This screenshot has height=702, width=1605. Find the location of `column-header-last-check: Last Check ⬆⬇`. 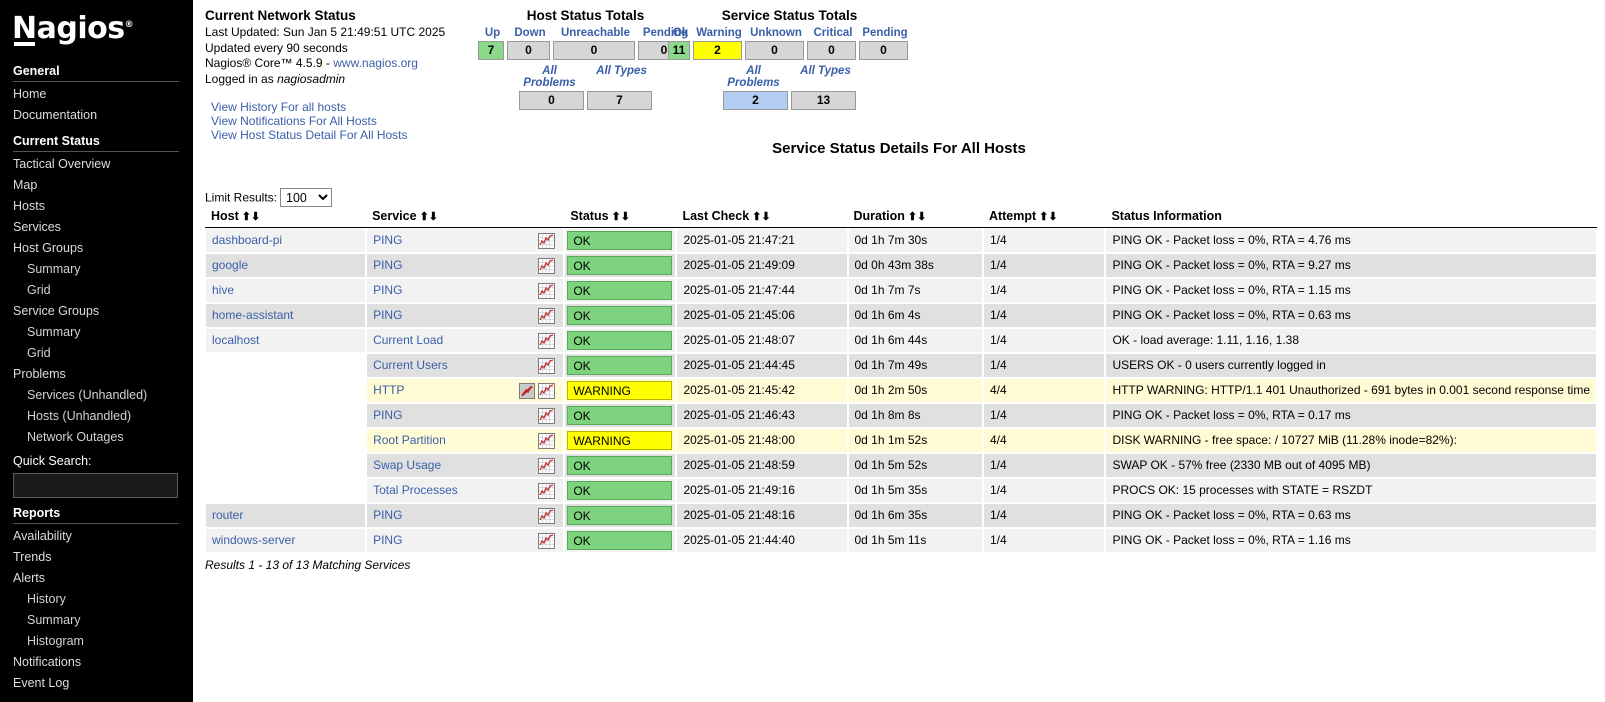

column-header-last-check: Last Check ⬆⬇ is located at coordinates (762, 218).